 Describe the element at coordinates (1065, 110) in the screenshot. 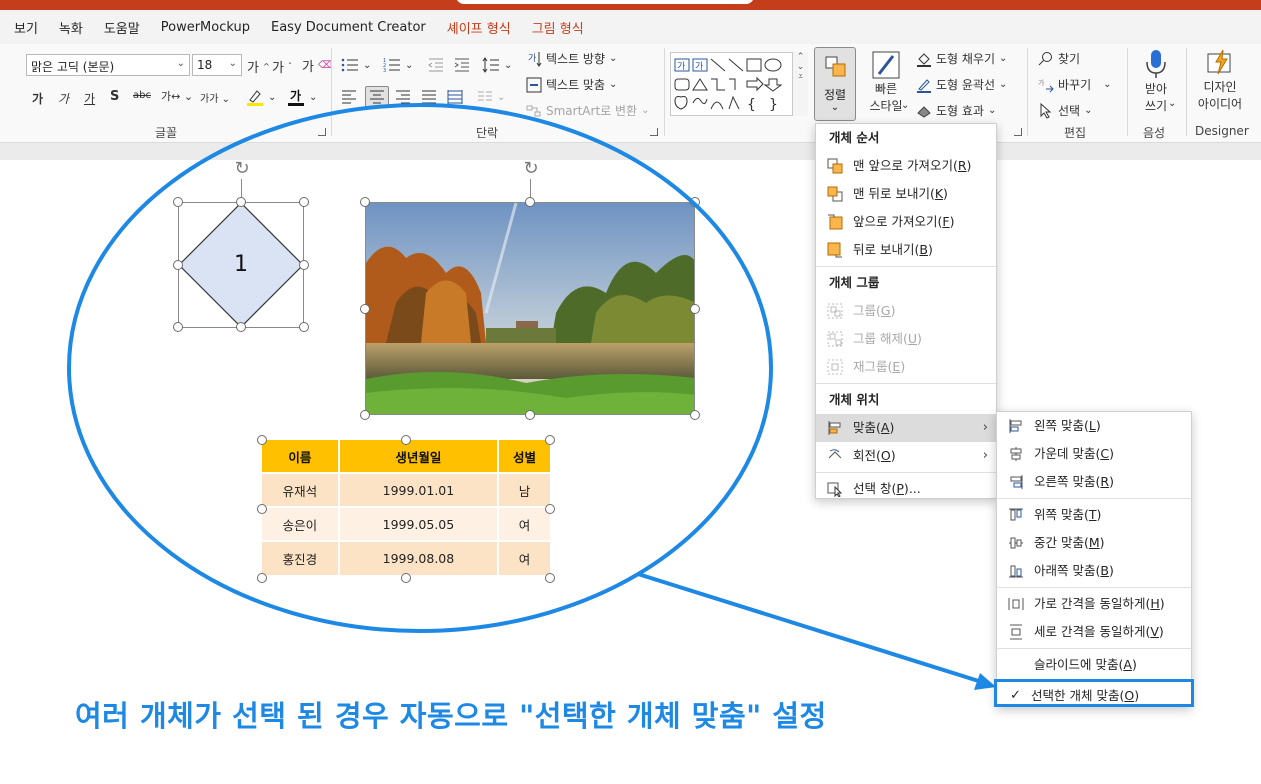

I see `select-button: 선택 ⌄` at that location.